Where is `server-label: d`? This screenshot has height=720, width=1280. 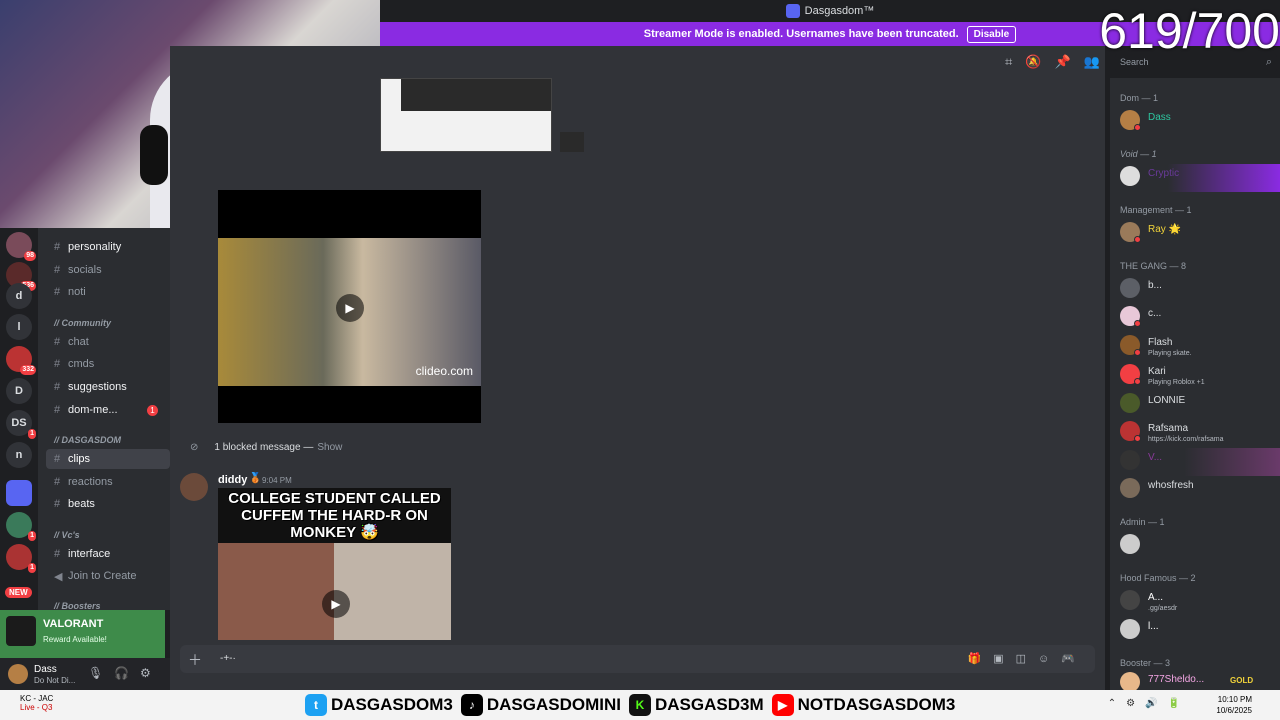
server-label: d is located at coordinates (19, 296).